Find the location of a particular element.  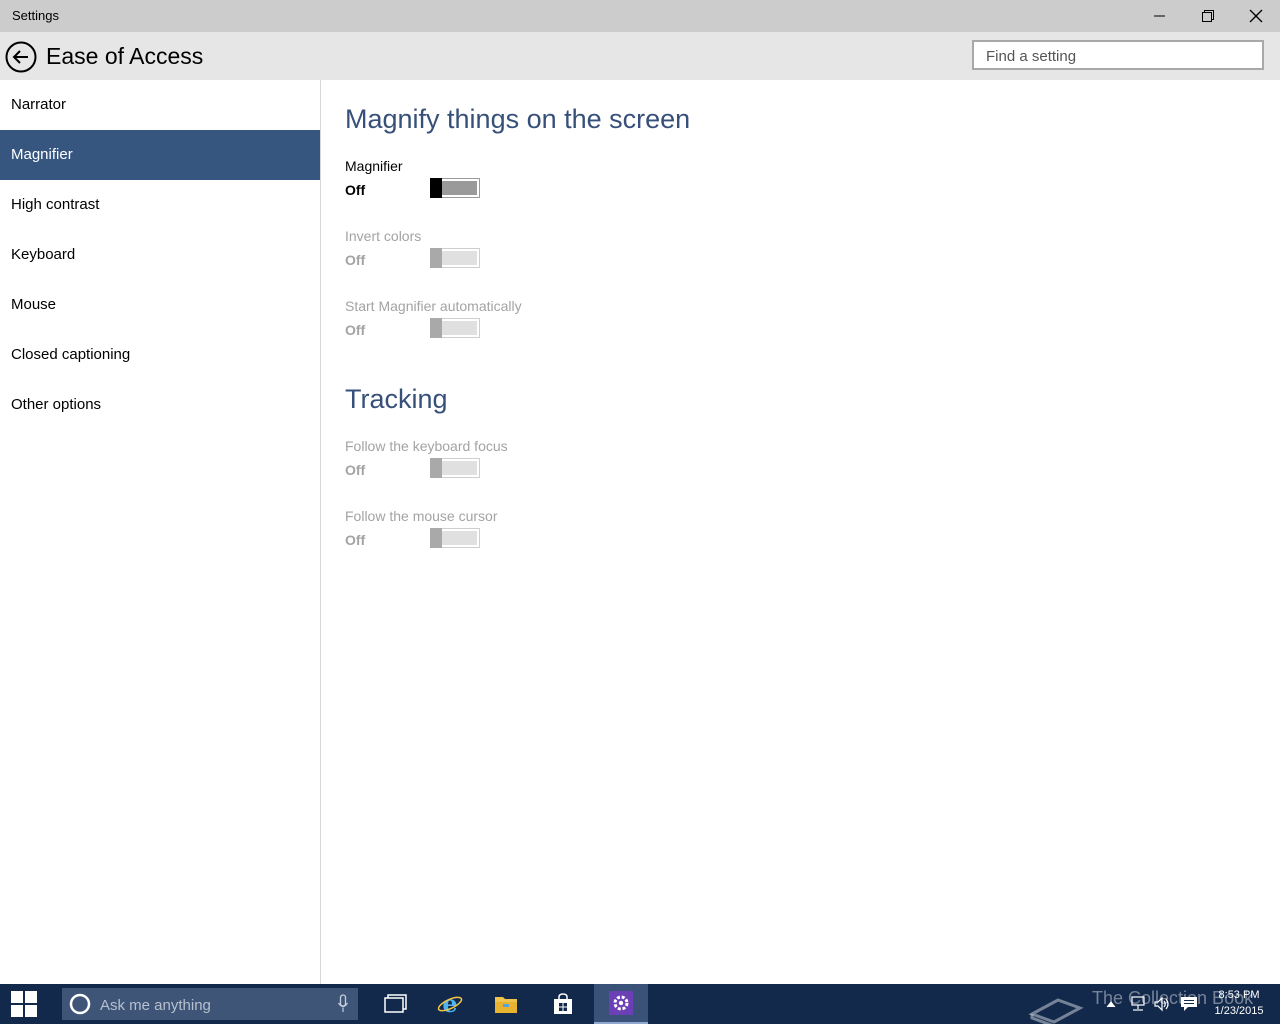

store-bag-icon is located at coordinates (563, 1003).